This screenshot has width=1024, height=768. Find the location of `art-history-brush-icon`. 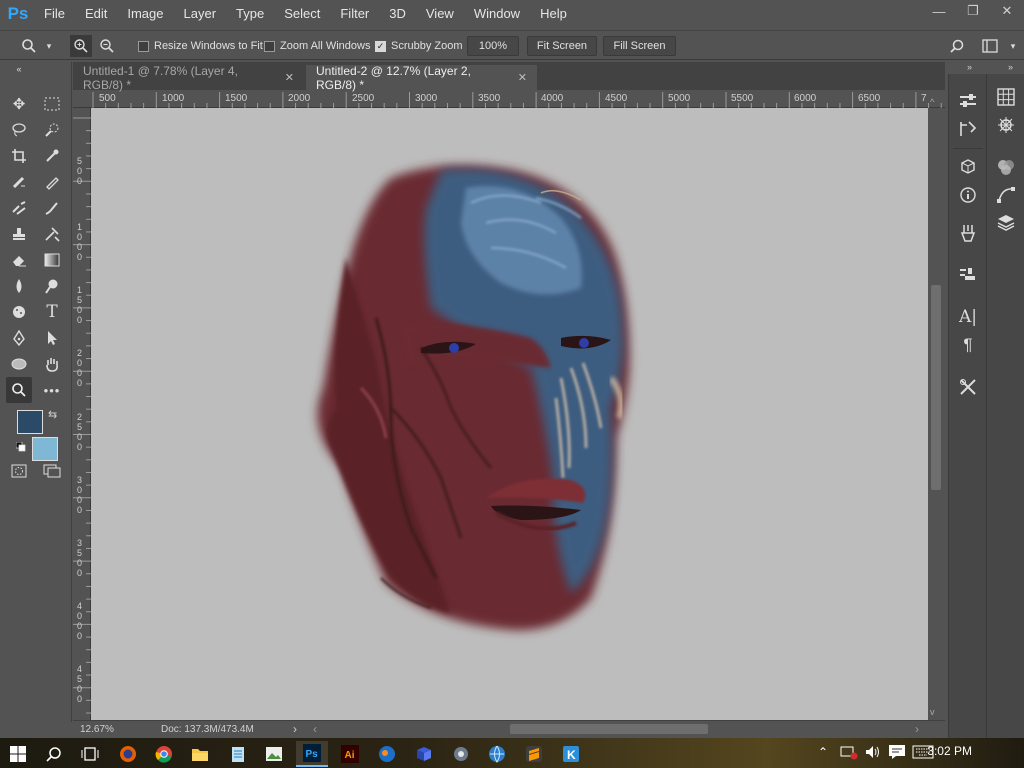

art-history-brush-icon is located at coordinates (52, 234).